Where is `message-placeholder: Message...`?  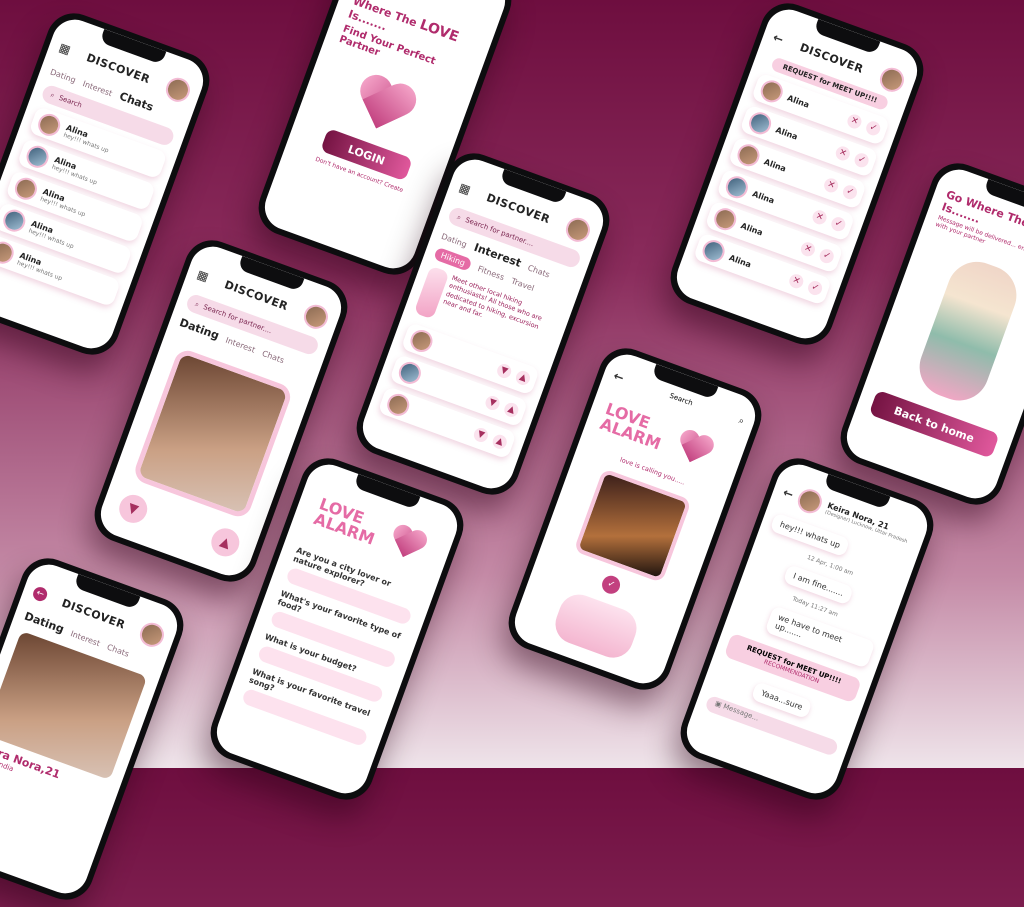
message-placeholder: Message... is located at coordinates (741, 712).